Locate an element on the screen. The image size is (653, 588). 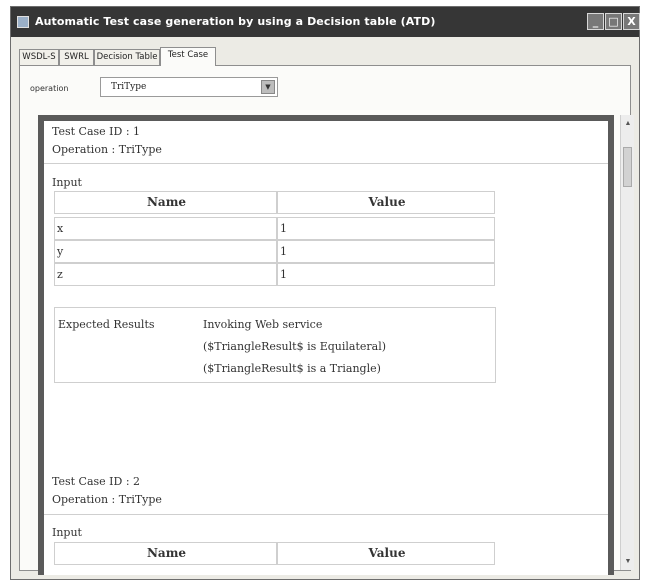
tab-swrl: SWRL is located at coordinates (76, 57).